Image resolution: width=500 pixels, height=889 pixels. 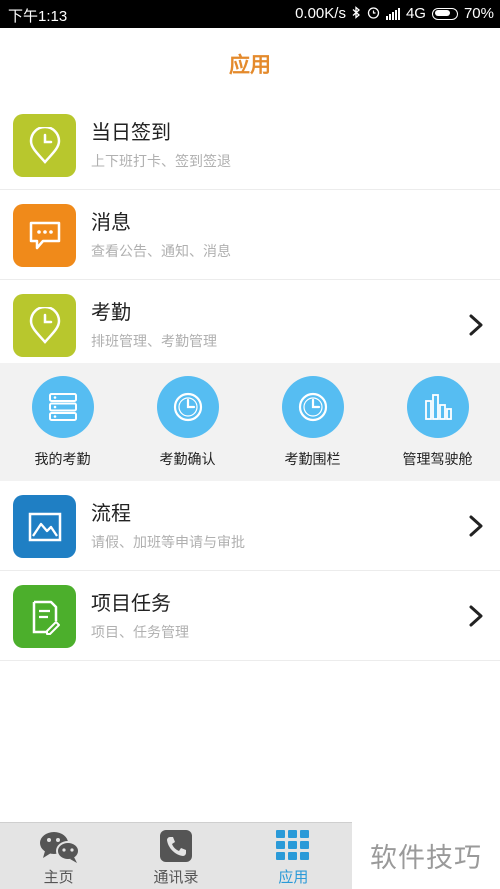 I want to click on battery-percent: 70%, so click(x=478, y=13).